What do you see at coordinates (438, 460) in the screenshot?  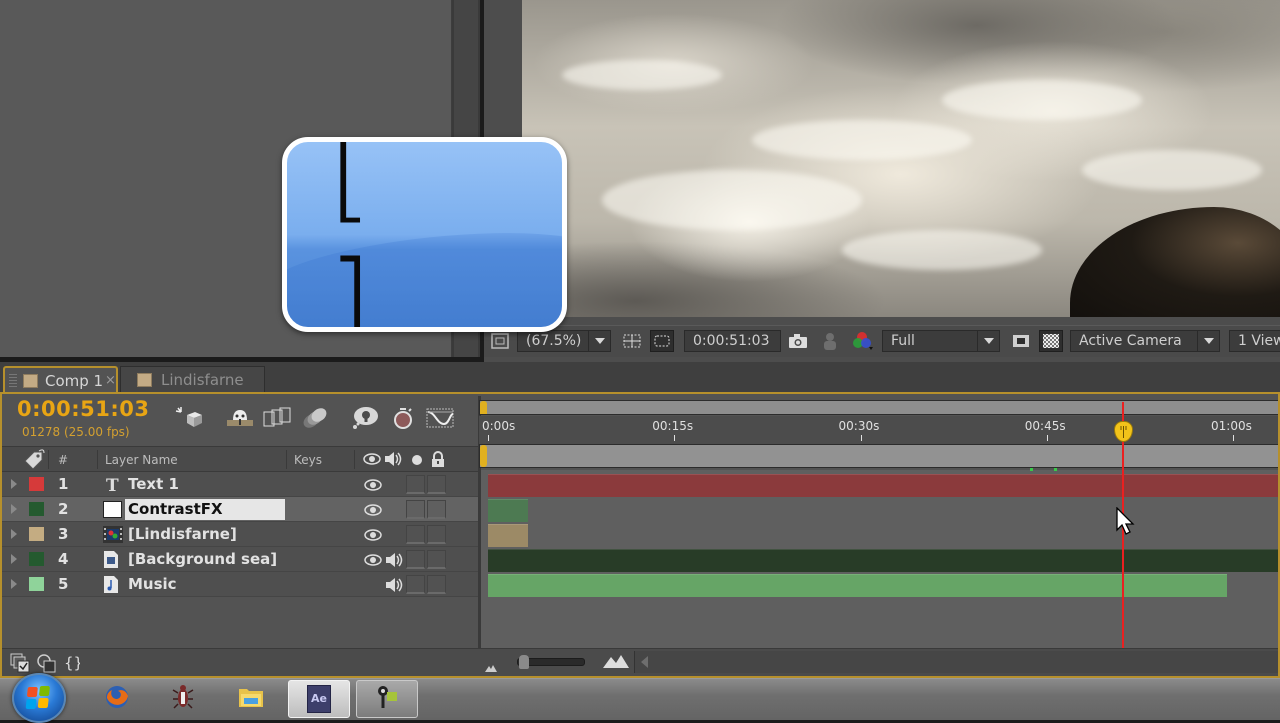 I see `lock-header-icon` at bounding box center [438, 460].